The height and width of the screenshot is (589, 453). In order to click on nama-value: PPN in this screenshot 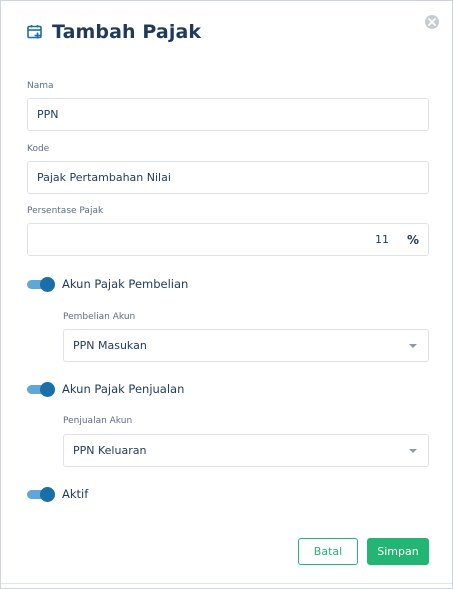, I will do `click(48, 114)`.